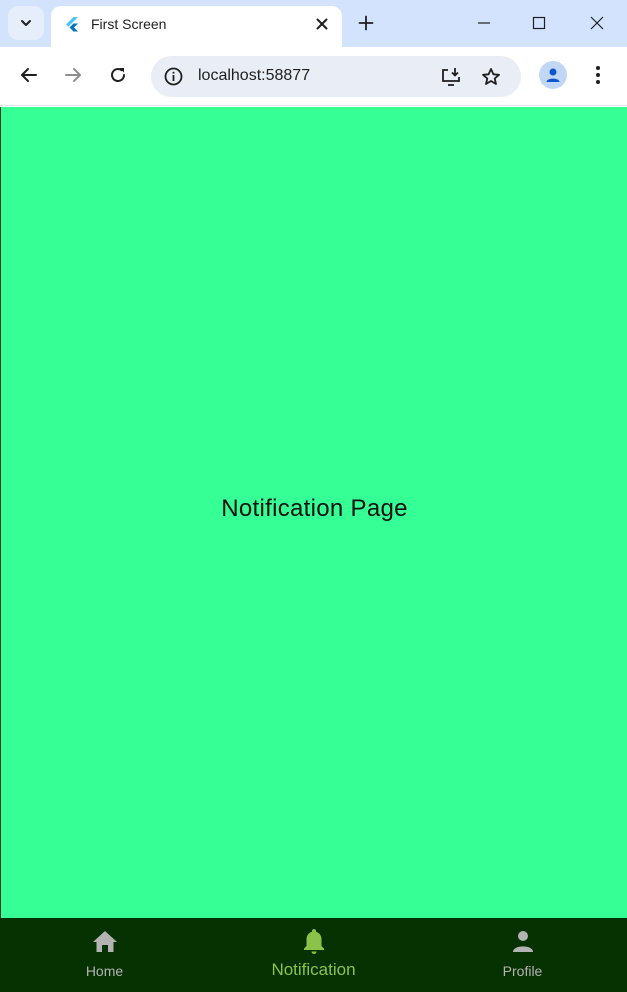  Describe the element at coordinates (173, 76) in the screenshot. I see `info-icon` at that location.